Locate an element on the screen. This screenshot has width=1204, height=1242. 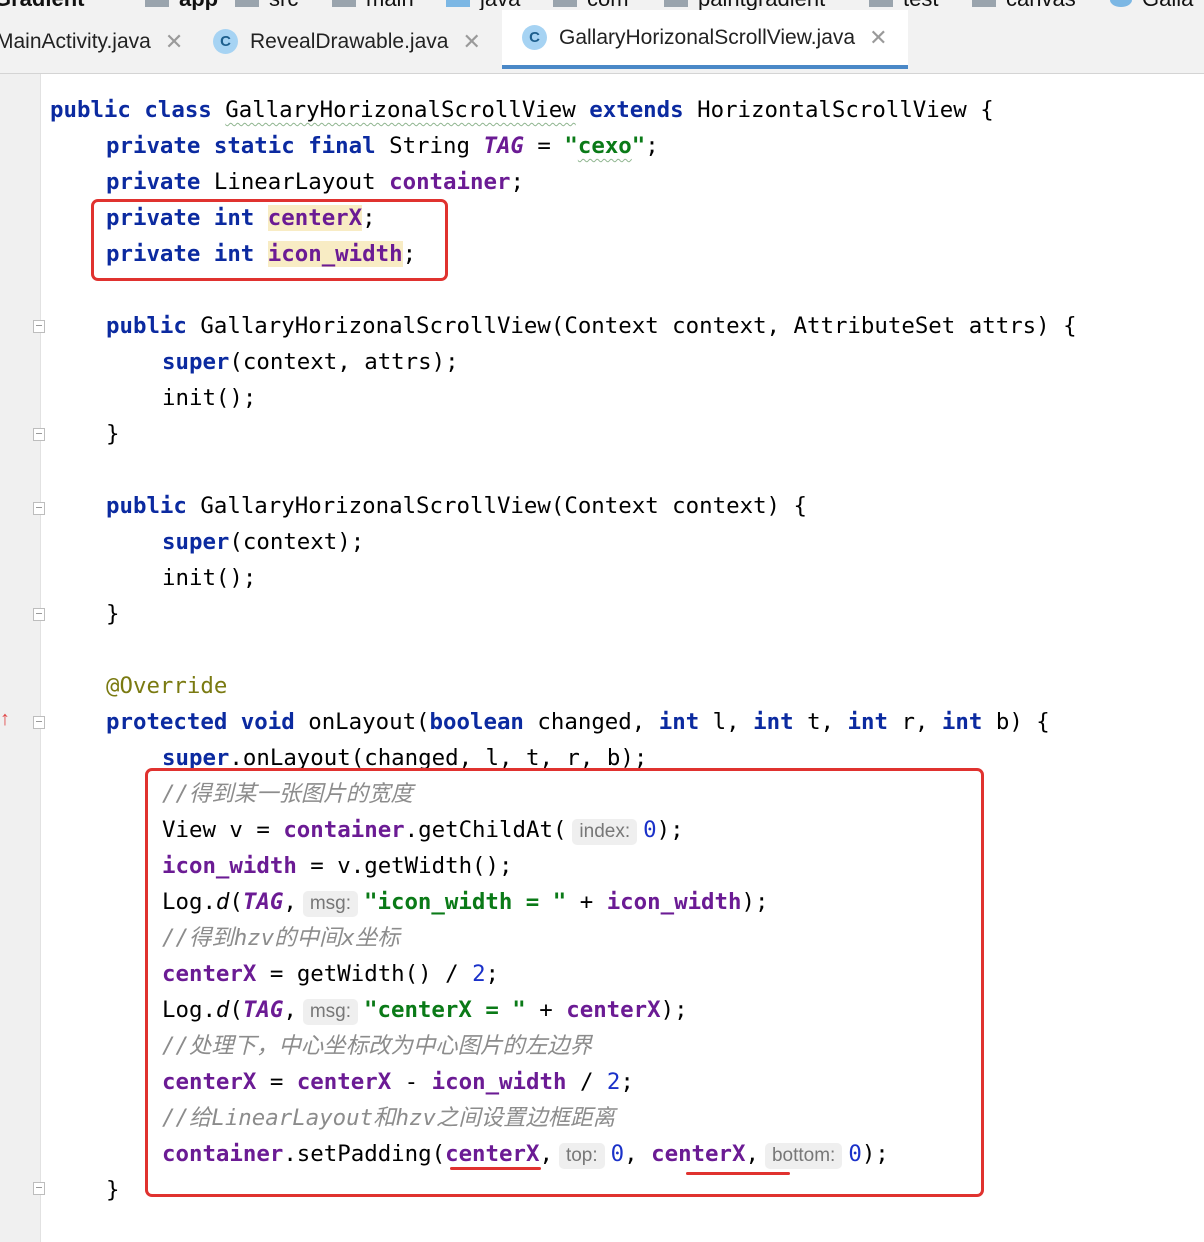
breadcrumb-item-canvas: canvas is located at coordinates (1024, 5).